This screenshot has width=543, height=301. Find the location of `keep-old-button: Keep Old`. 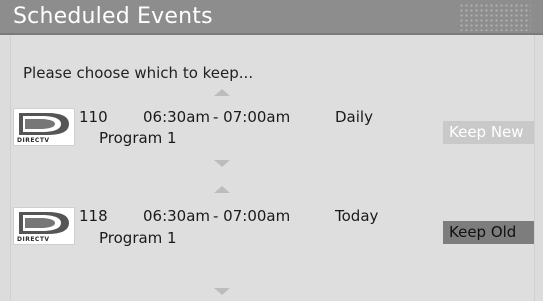

keep-old-button: Keep Old is located at coordinates (488, 232).